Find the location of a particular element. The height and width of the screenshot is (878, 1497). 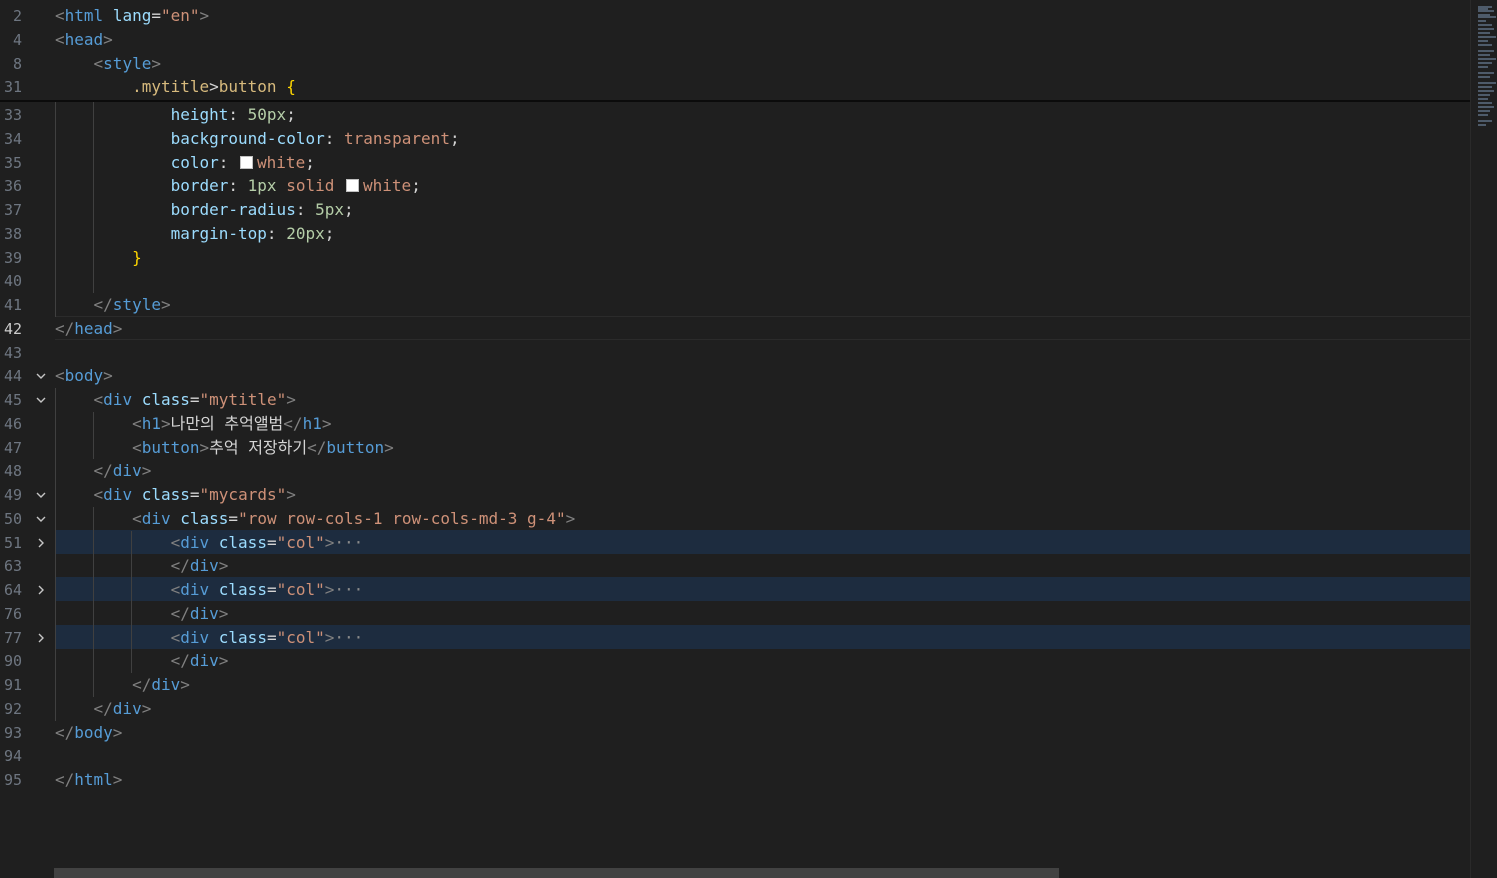

code-text: <div class="mycards"> is located at coordinates (175, 495).